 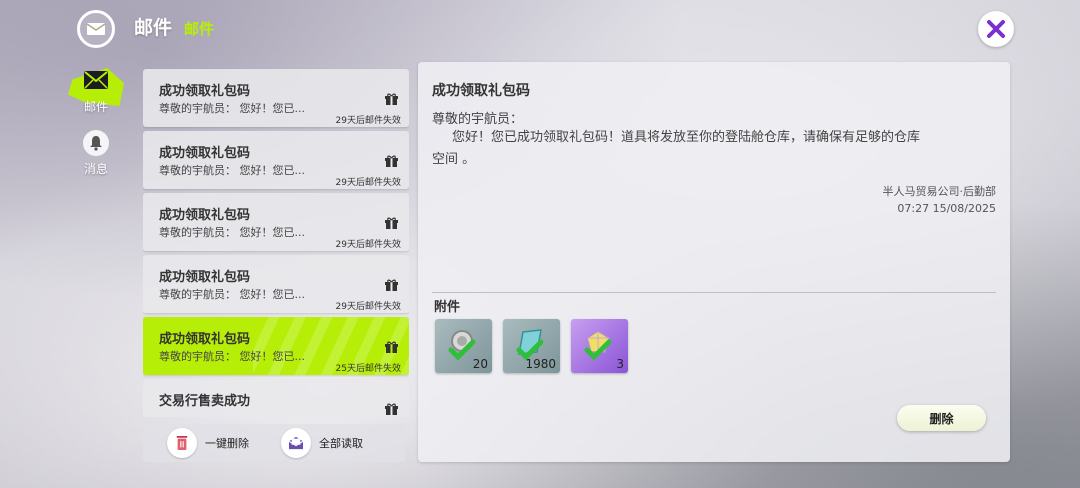 What do you see at coordinates (205, 401) in the screenshot?
I see `mail-item-title: 交易行售卖成功` at bounding box center [205, 401].